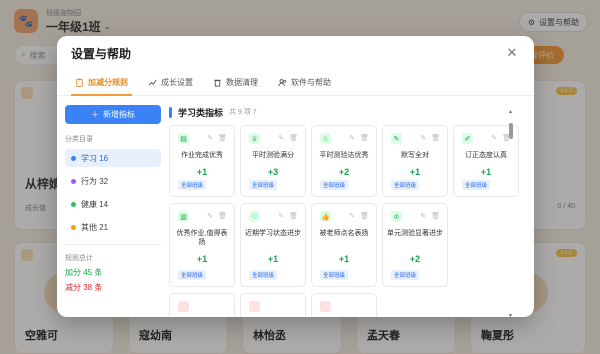 This screenshot has height=354, width=600. I want to click on section-count: 共 9 项 7, so click(243, 112).